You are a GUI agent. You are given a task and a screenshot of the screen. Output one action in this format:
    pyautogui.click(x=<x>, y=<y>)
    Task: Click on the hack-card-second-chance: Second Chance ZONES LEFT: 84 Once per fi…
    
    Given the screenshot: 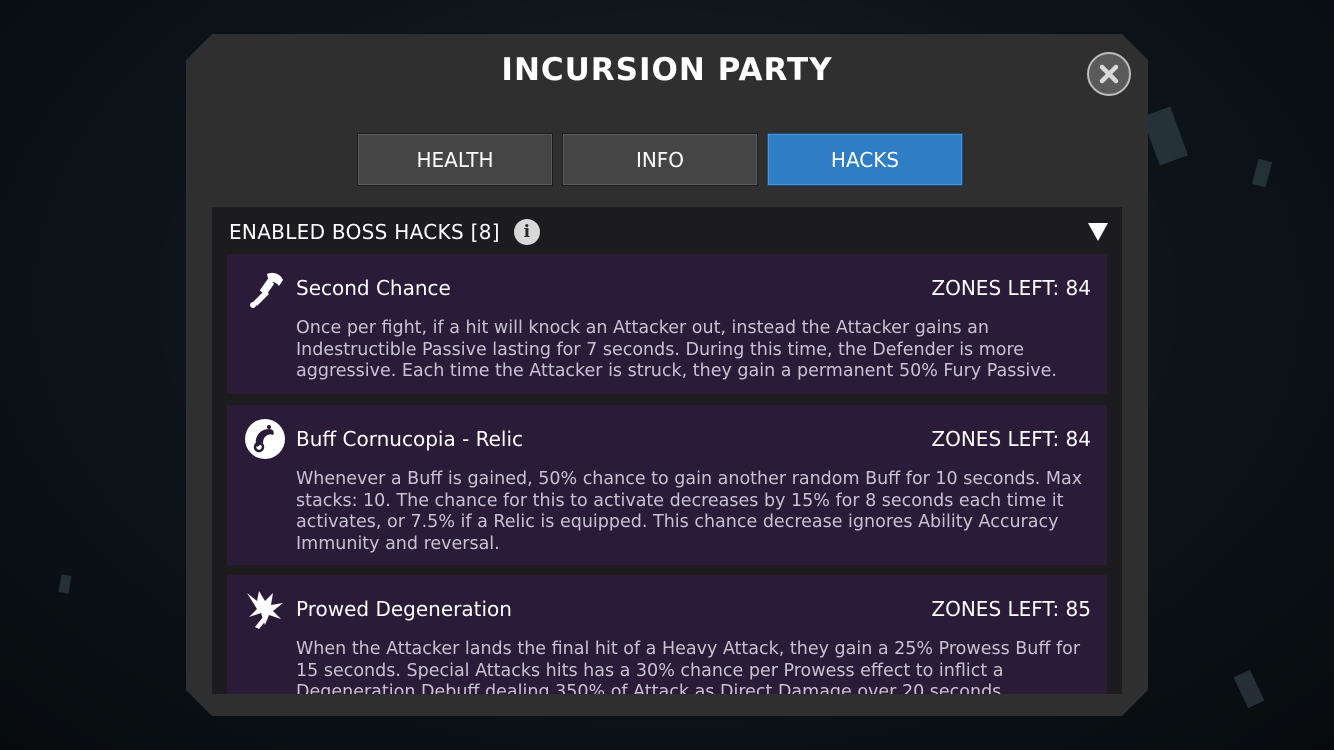 What is the action you would take?
    pyautogui.click(x=667, y=324)
    